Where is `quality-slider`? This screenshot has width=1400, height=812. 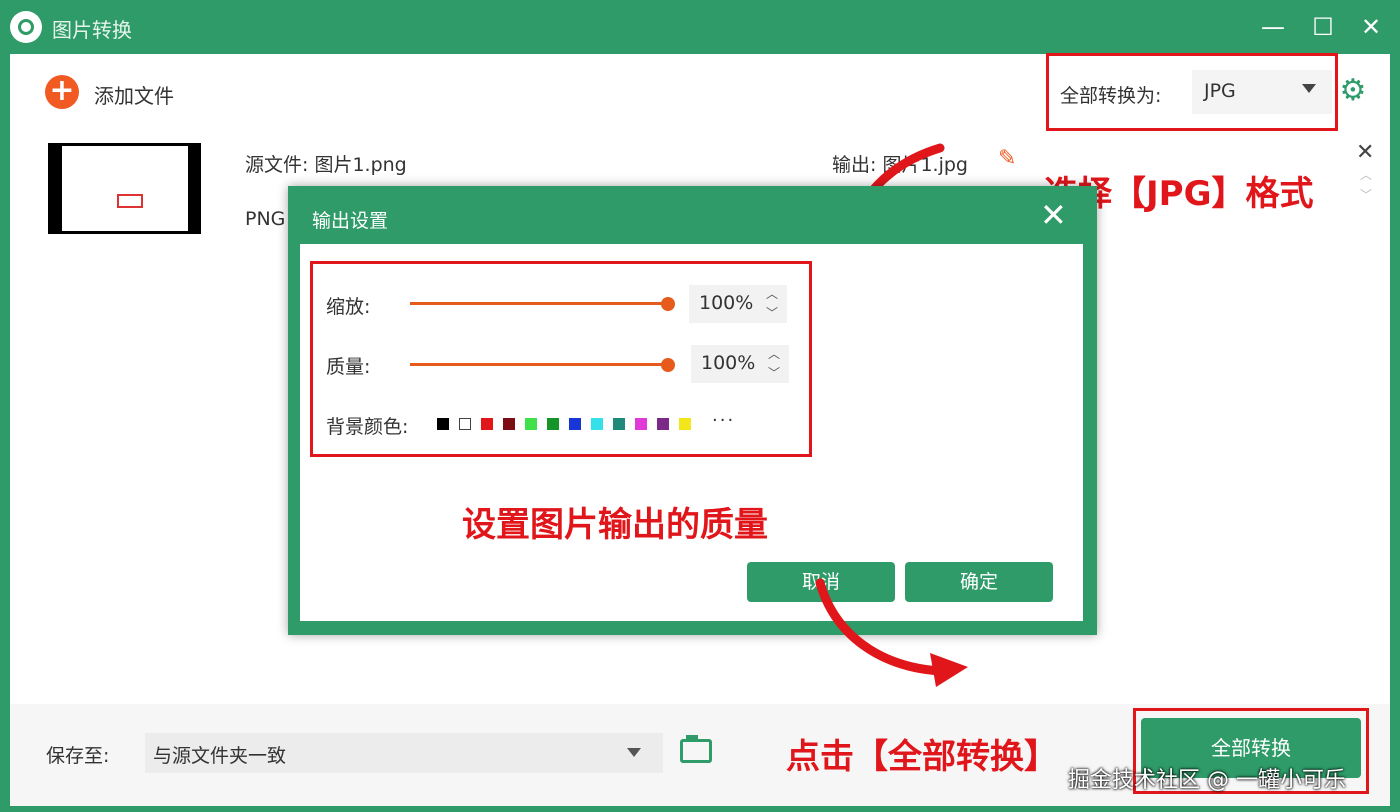 quality-slider is located at coordinates (542, 365).